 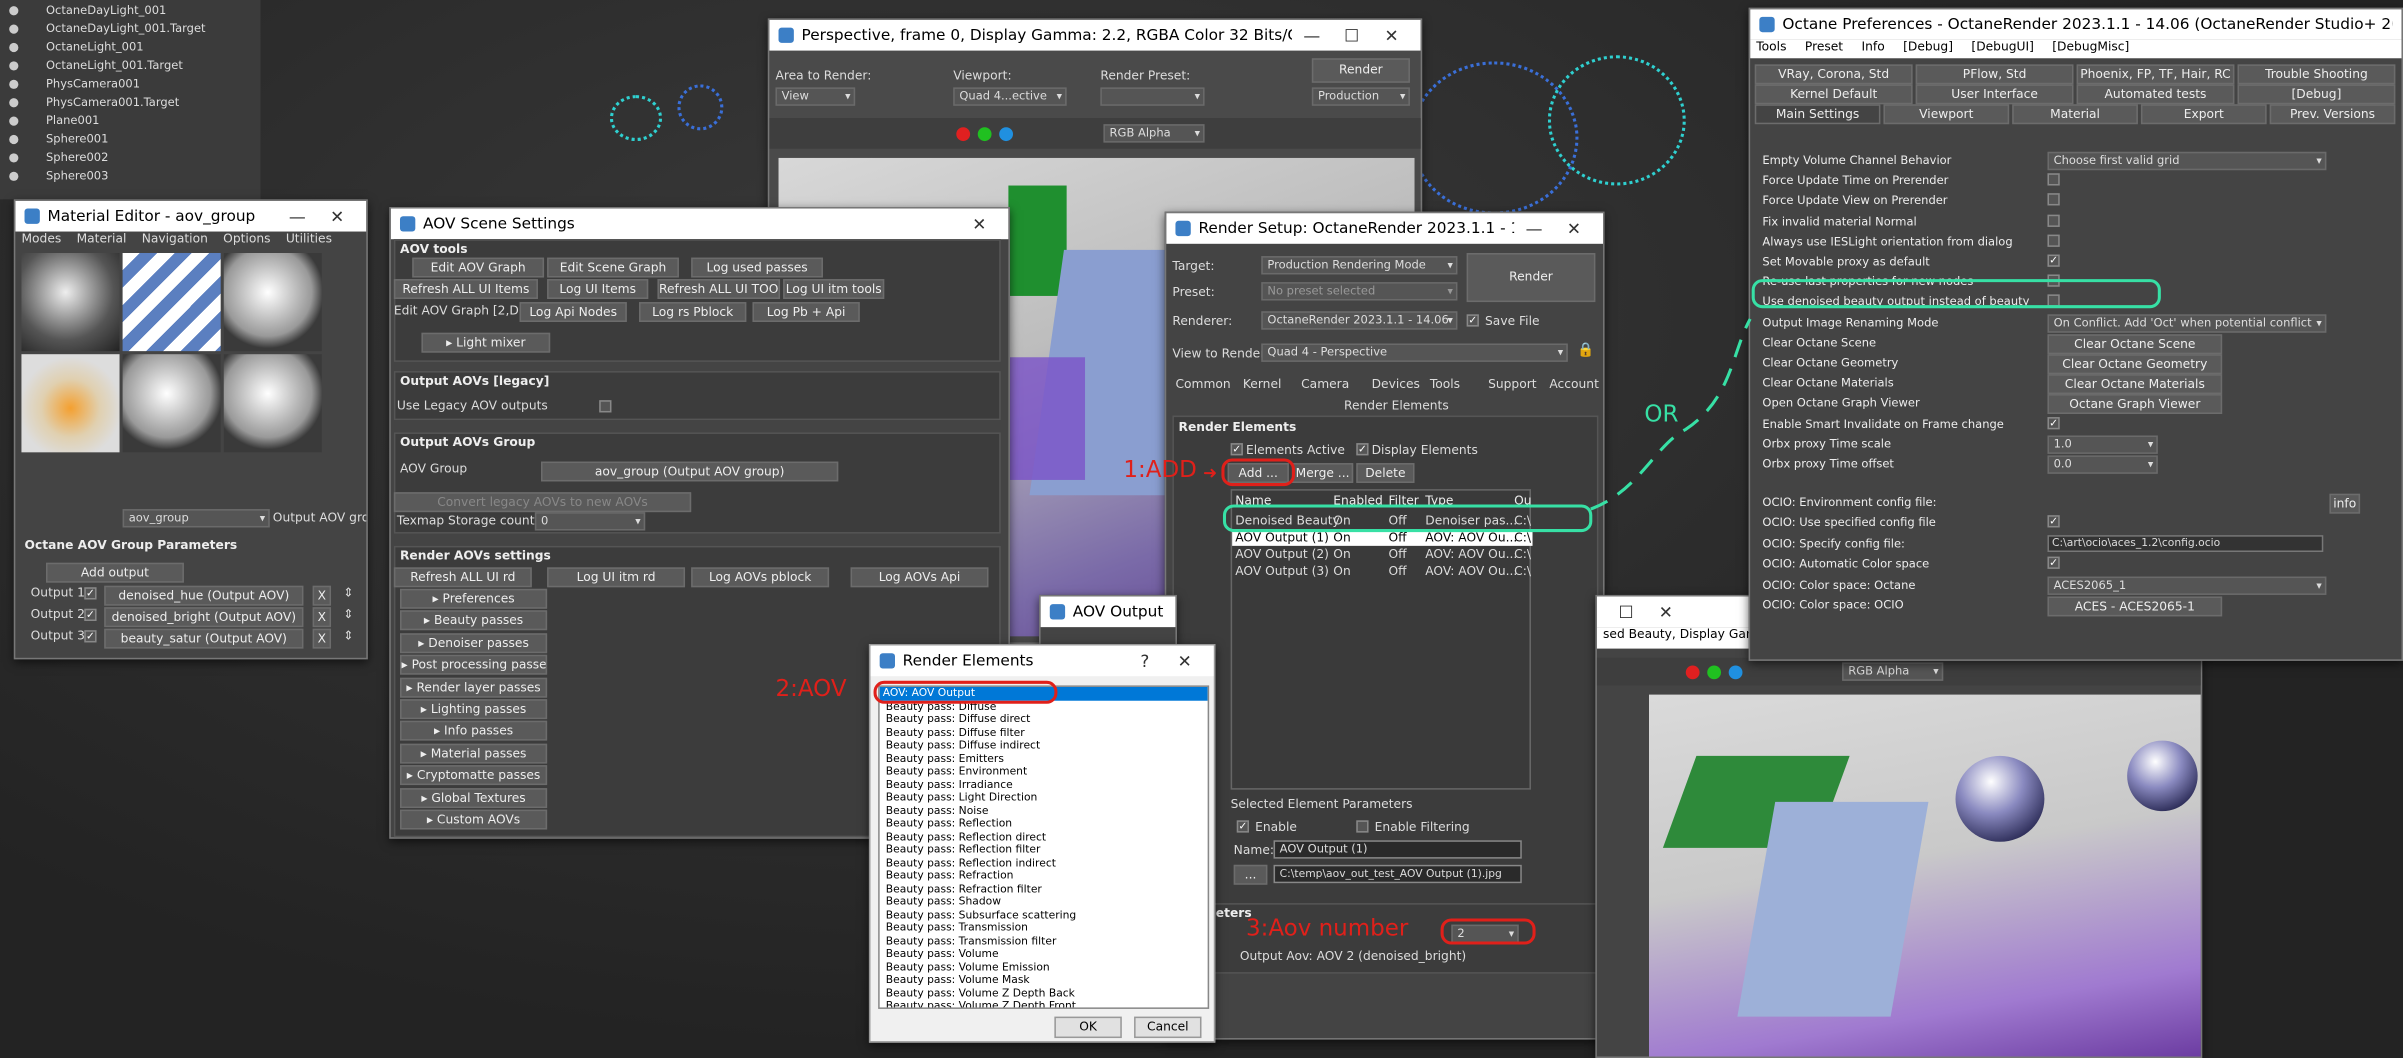 What do you see at coordinates (473, 598) in the screenshot?
I see `collapsible-section-button: ▸ Preferences` at bounding box center [473, 598].